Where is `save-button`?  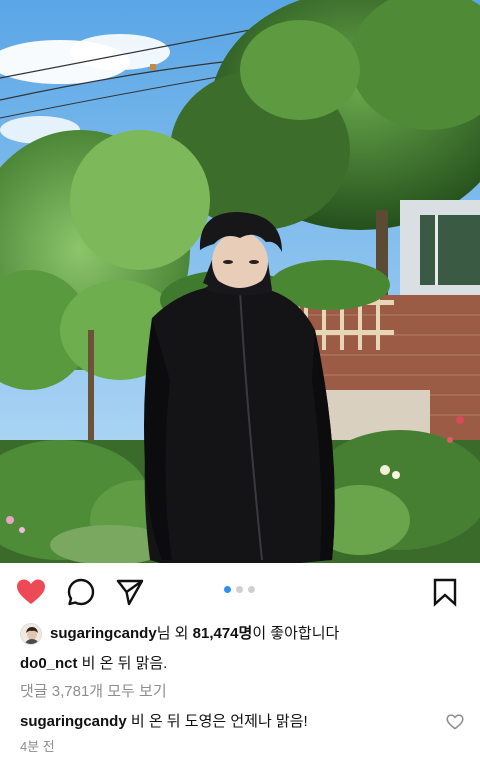
save-button is located at coordinates (445, 592).